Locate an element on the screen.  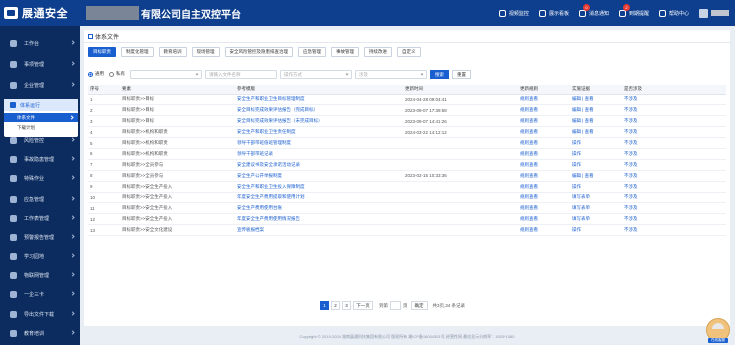
template-link: 安全生产公开举报制度 is located at coordinates (319, 176).